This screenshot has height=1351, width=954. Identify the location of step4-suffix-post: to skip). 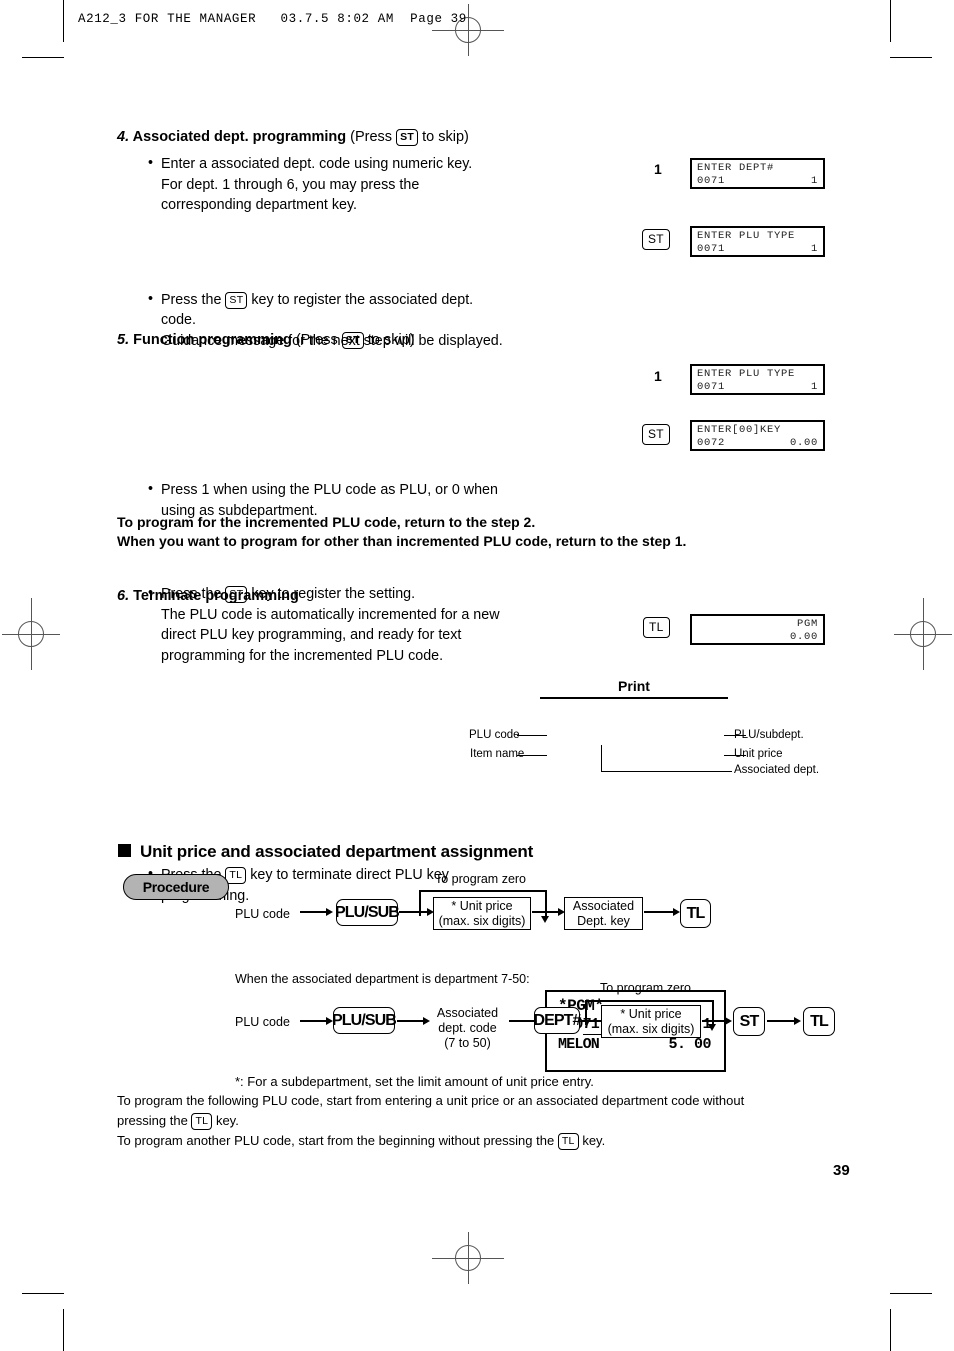
(445, 137).